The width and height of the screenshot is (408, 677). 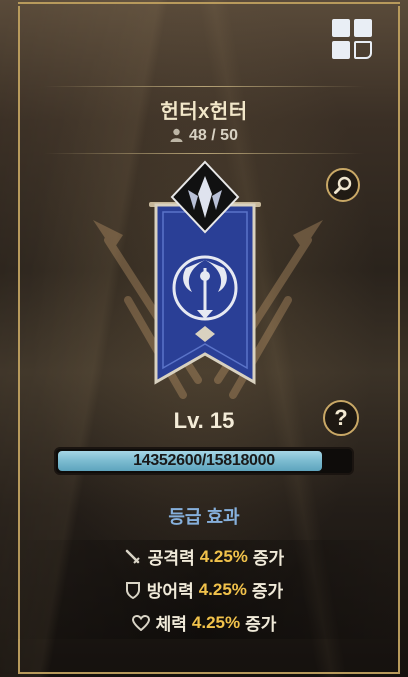 What do you see at coordinates (176, 135) in the screenshot?
I see `person-icon` at bounding box center [176, 135].